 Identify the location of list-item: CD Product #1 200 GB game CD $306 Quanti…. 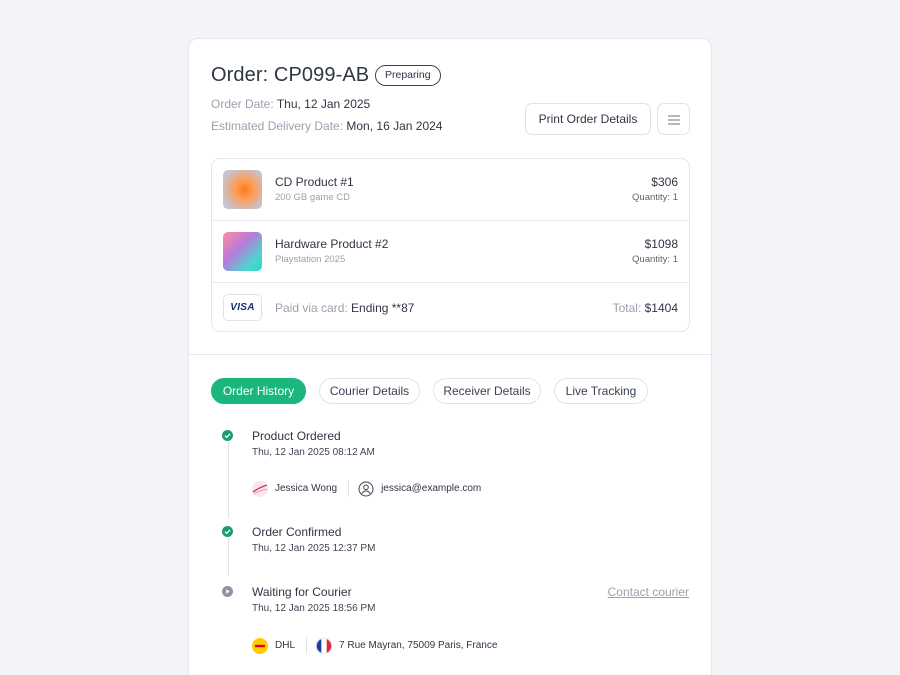
(450, 190).